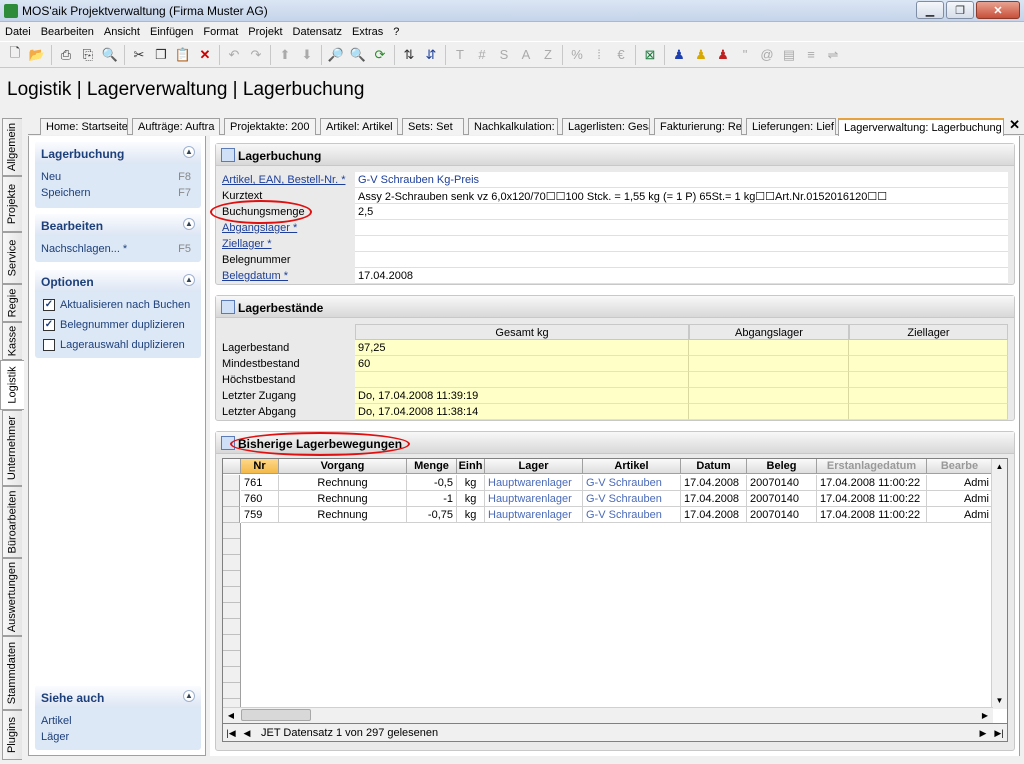 The height and width of the screenshot is (764, 1024). What do you see at coordinates (122, 32) in the screenshot?
I see `menu-ansicht: Ansicht` at bounding box center [122, 32].